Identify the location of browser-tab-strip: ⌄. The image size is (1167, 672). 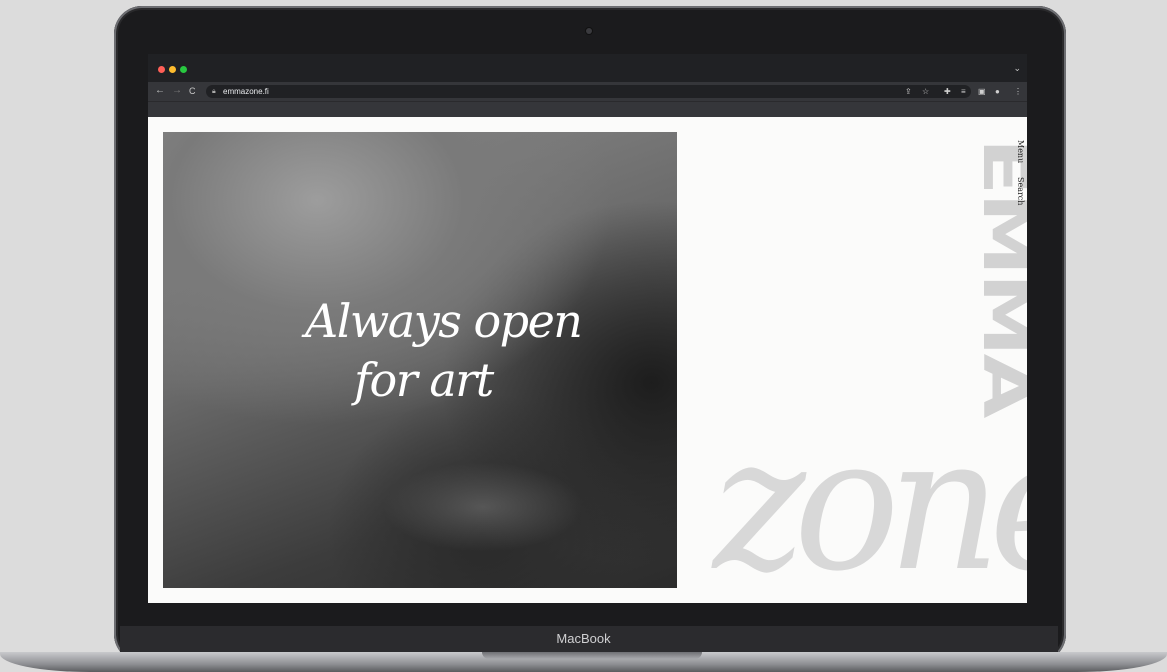
(587, 68).